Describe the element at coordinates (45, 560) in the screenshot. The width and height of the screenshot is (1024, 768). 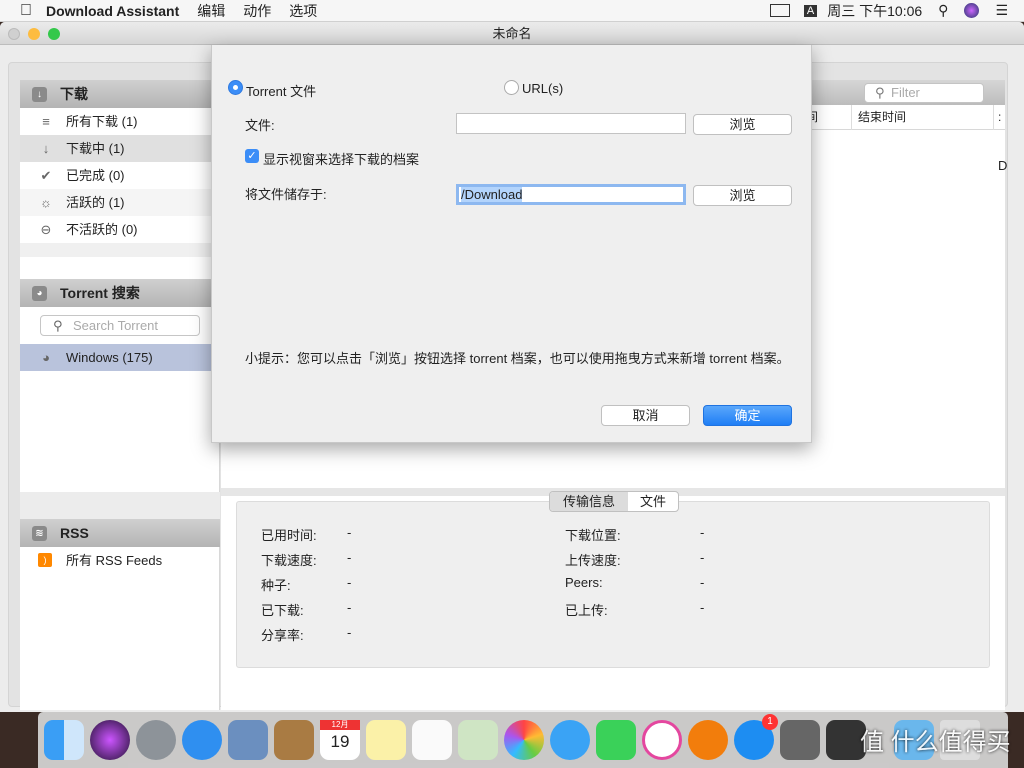
I see `rss-icon: )` at that location.